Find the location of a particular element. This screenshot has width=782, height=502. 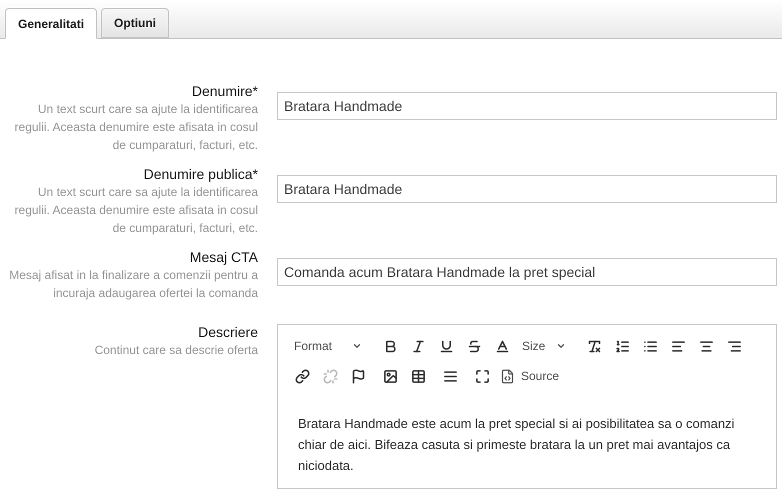

field-help-text: Continut care sa descrie oferta is located at coordinates (176, 350).